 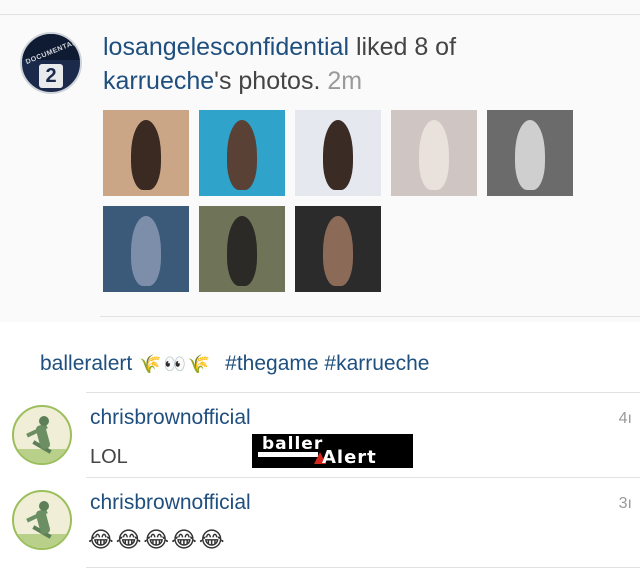 What do you see at coordinates (174, 363) in the screenshot?
I see `eyes-emoji: 👀` at bounding box center [174, 363].